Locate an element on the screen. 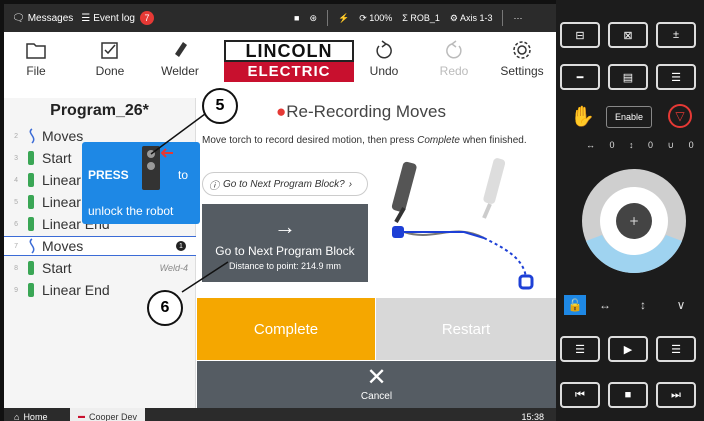 The height and width of the screenshot is (421, 704). status-indicators: ■ ⊛ ⚡ ⟳ 100% Σ ROB_1 ⚙ Axis 1-3 ··· is located at coordinates (408, 18).